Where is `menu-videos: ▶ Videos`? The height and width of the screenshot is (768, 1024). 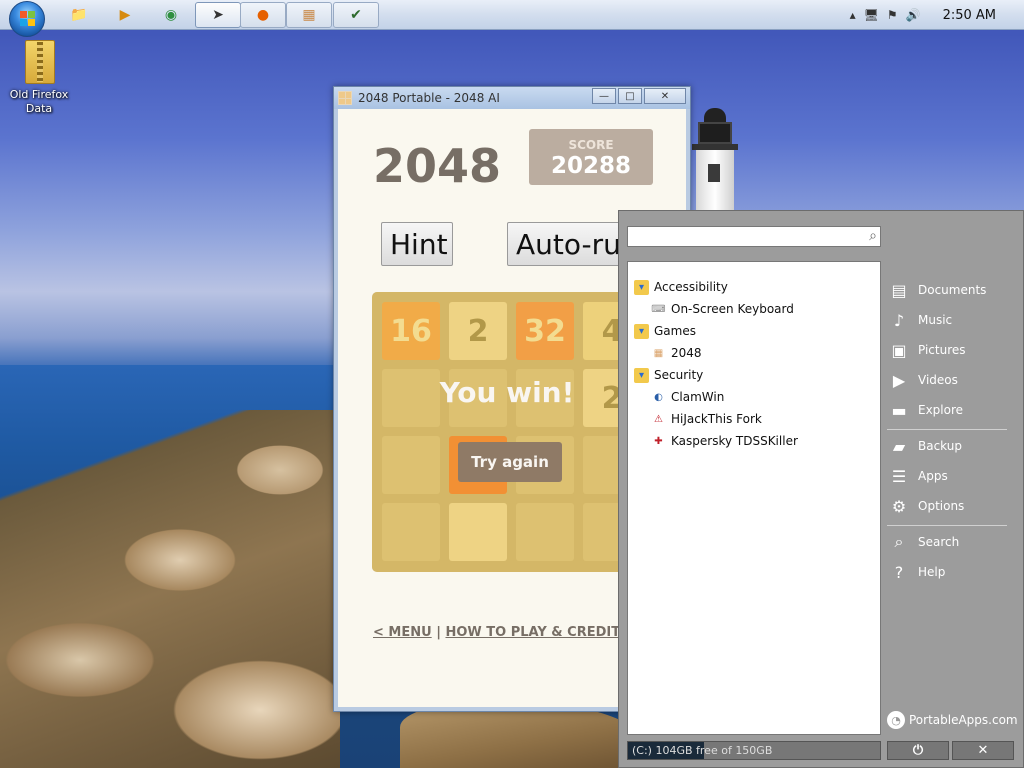
menu-videos: ▶ Videos is located at coordinates (923, 380).